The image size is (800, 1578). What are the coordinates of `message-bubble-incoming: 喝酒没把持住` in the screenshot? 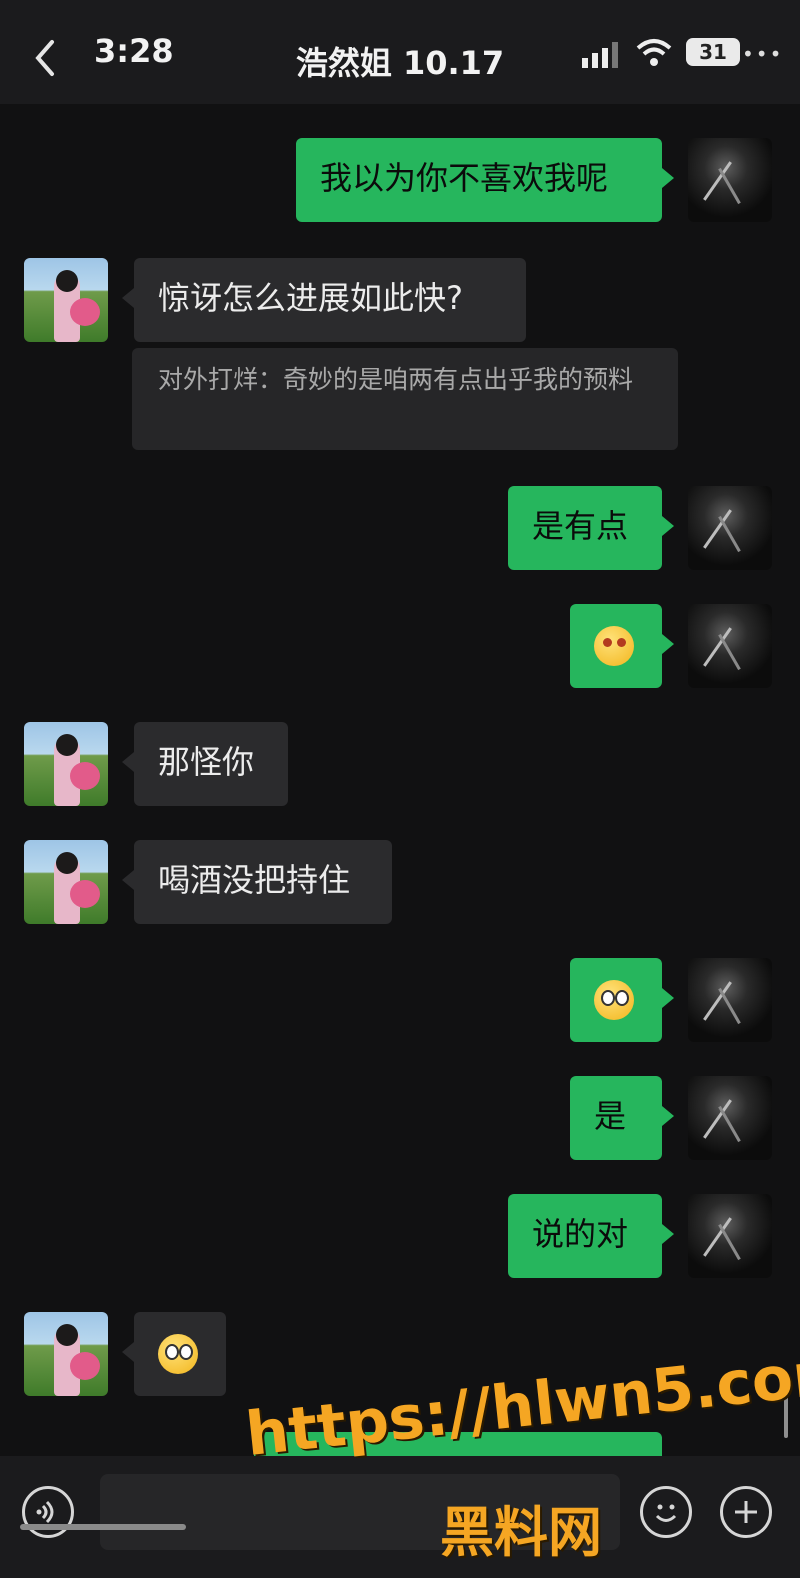 It's located at (257, 882).